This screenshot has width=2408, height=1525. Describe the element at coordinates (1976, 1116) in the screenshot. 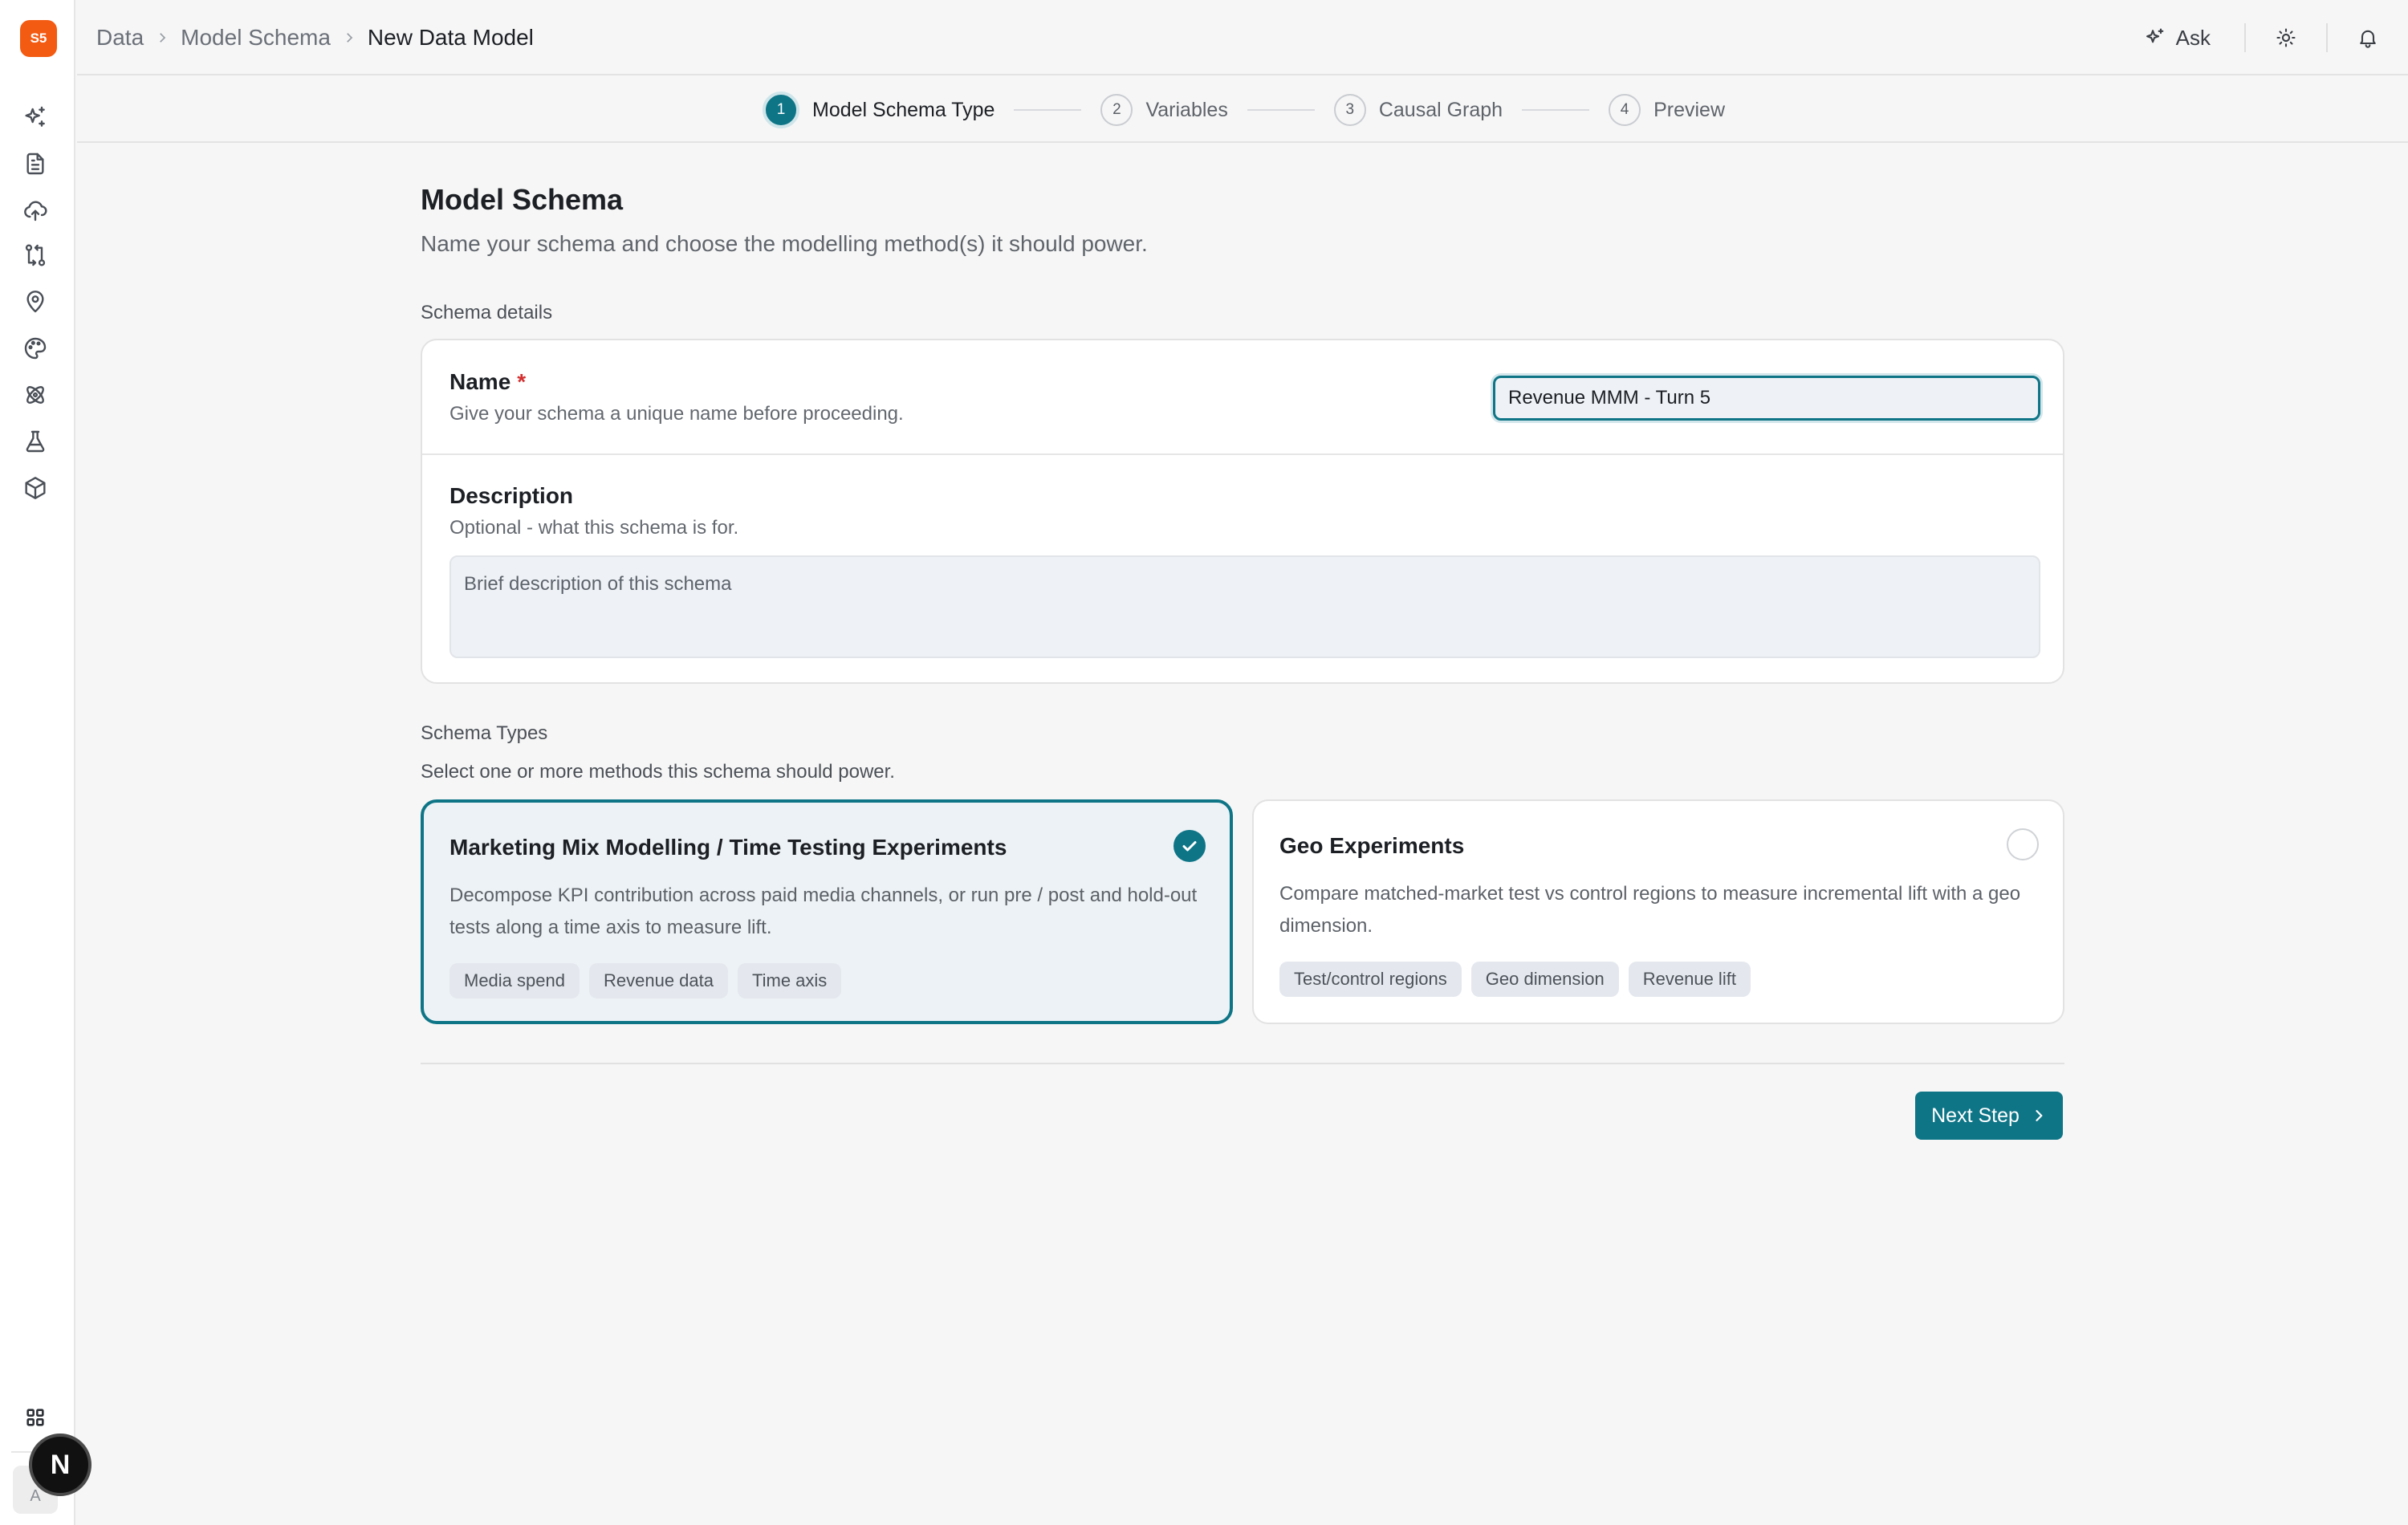

I see `next-step-label: Next Step` at that location.